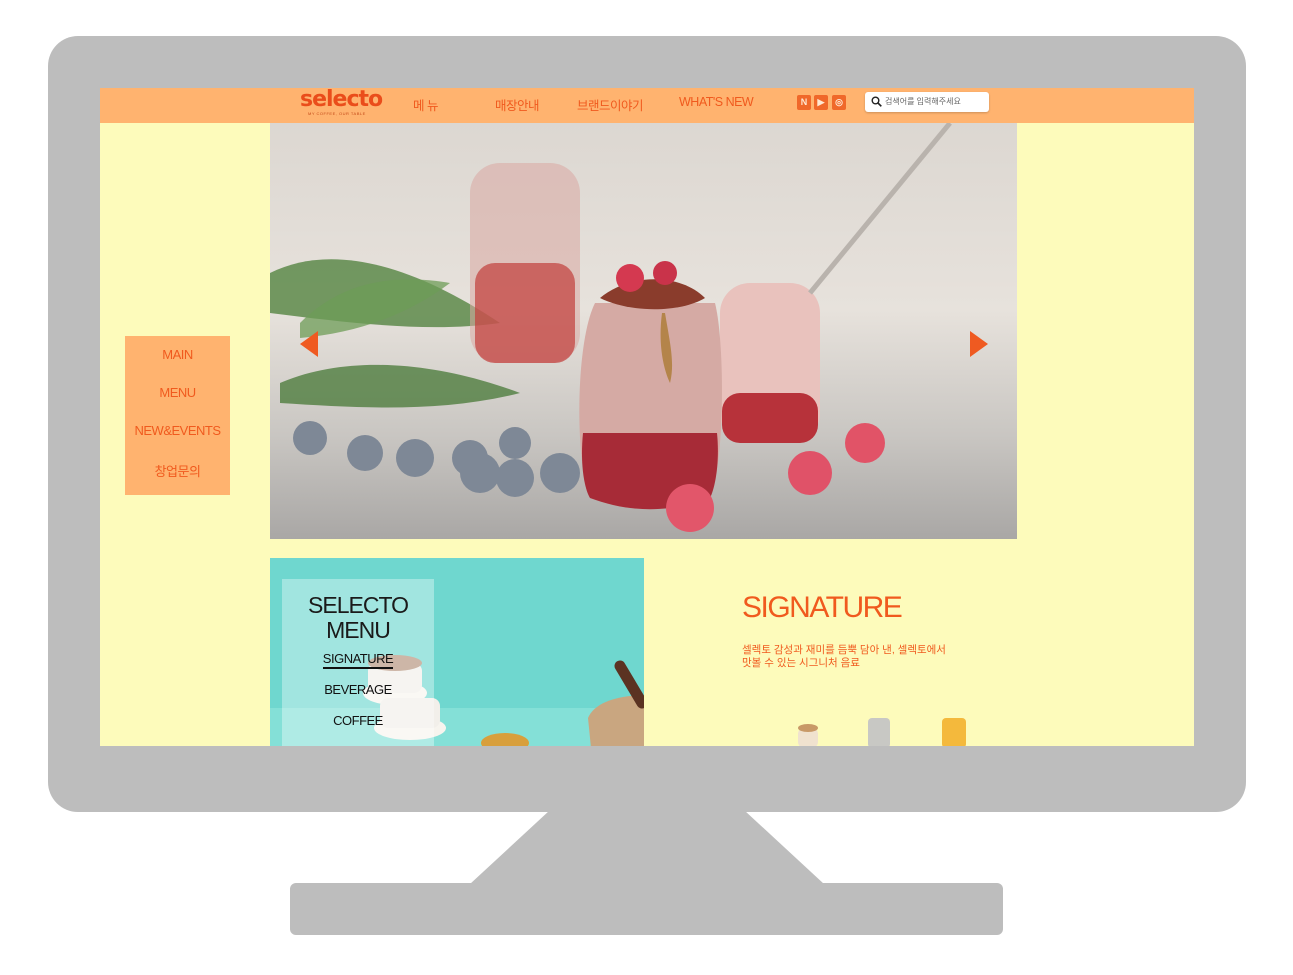 Image resolution: width=1293 pixels, height=975 pixels. I want to click on search-icon, so click(876, 101).